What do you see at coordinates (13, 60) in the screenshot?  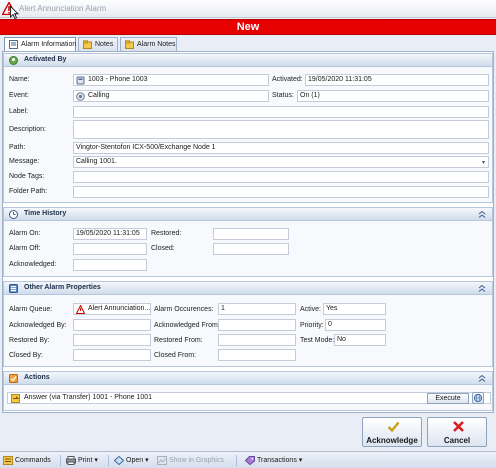 I see `user-circle-icon` at bounding box center [13, 60].